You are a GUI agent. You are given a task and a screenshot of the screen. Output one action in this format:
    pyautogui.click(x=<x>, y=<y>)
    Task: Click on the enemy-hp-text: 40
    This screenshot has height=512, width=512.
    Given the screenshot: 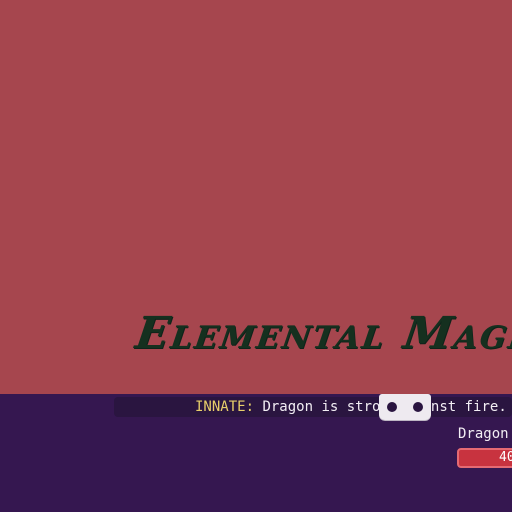 What is the action you would take?
    pyautogui.click(x=505, y=457)
    